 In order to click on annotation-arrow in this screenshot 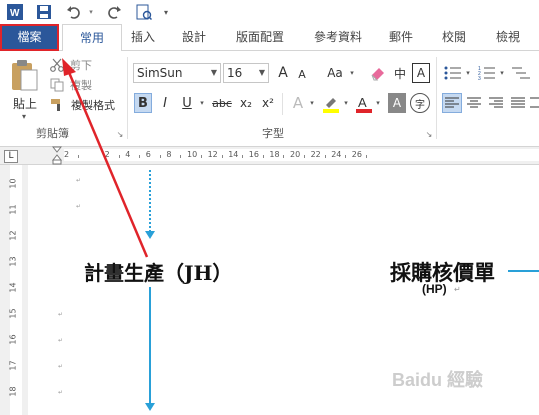, I will do `click(105, 158)`.